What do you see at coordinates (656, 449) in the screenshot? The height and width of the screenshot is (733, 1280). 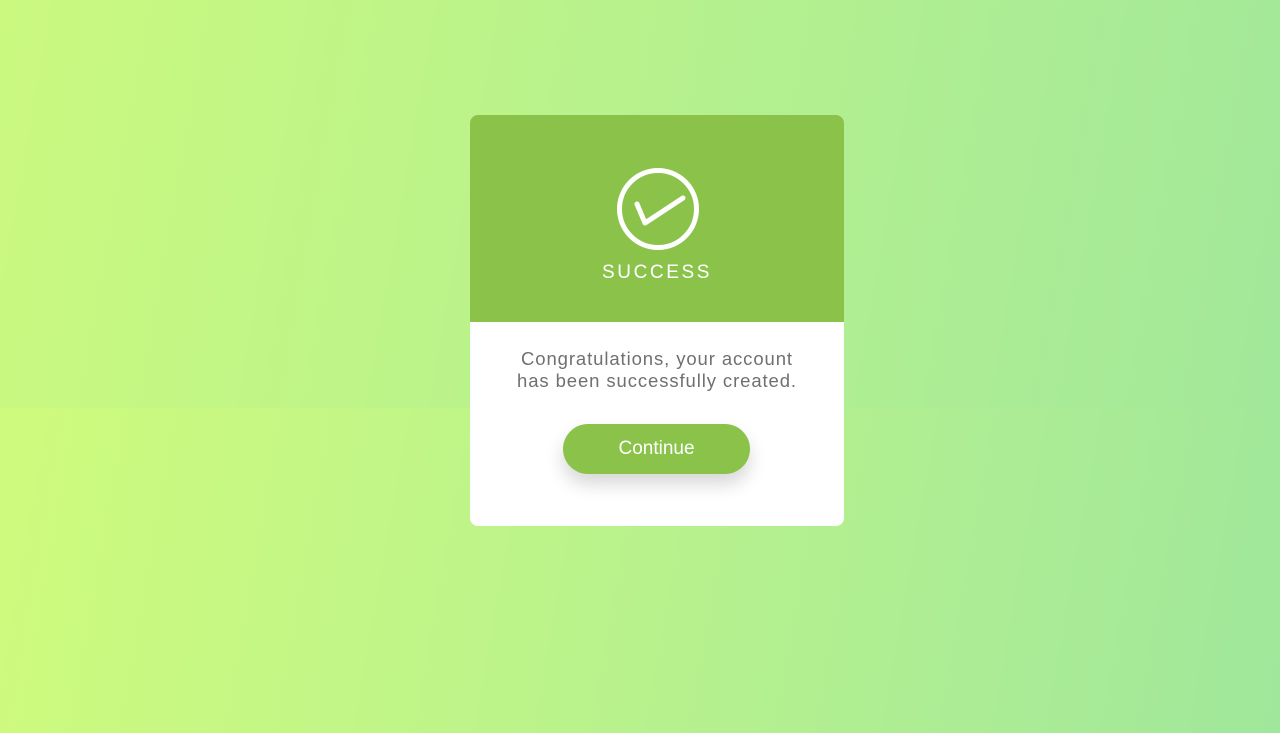 I see `continue-button: Continue` at bounding box center [656, 449].